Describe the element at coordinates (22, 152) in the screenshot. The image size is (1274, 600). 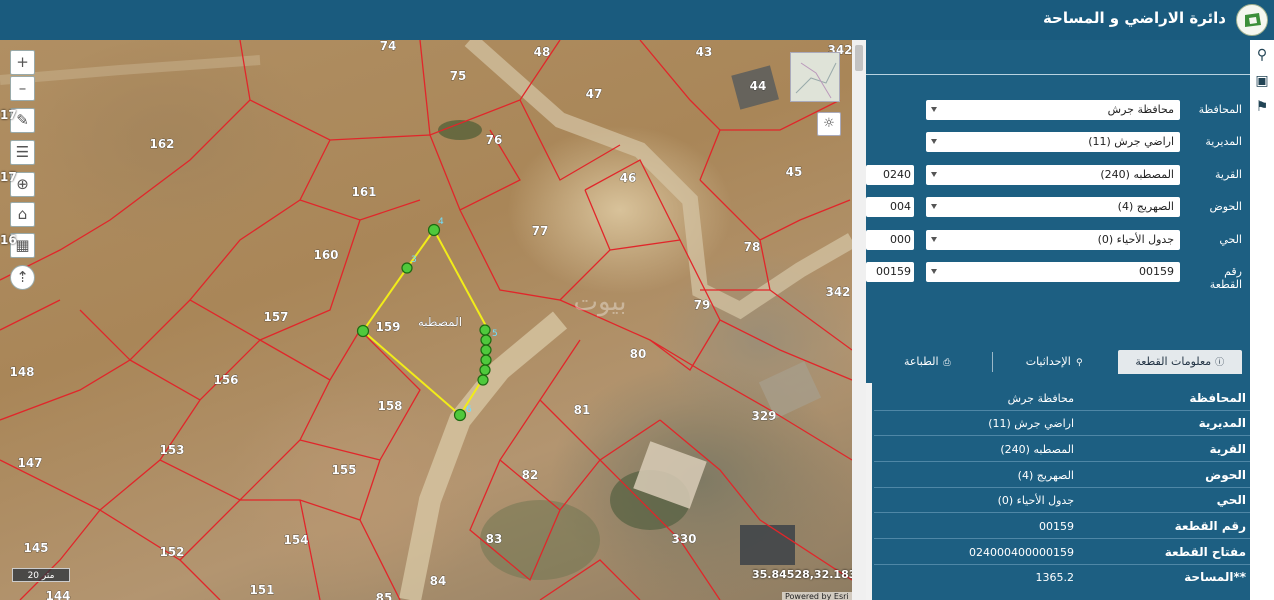
I see `measure-button: ☰` at that location.